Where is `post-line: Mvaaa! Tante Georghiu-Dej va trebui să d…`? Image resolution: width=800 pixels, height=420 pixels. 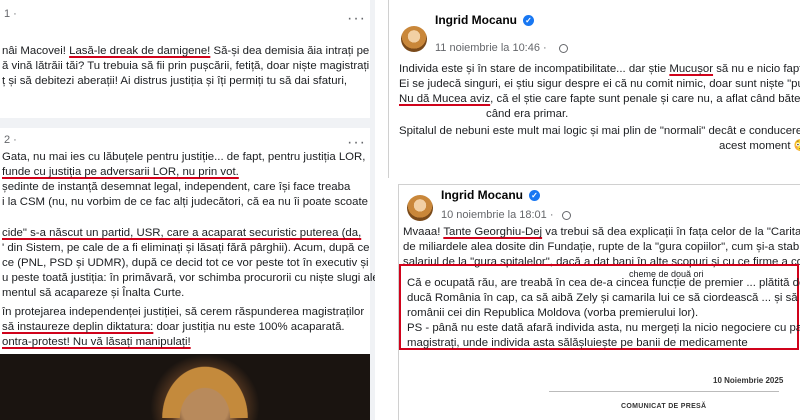
post-line: Mvaaa! Tante Georghiu-Dej va trebui să d… is located at coordinates (601, 232).